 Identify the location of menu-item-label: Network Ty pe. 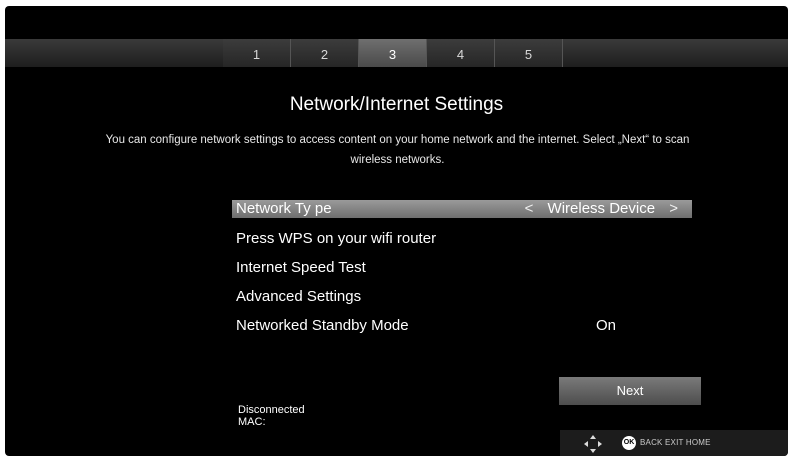
(284, 208).